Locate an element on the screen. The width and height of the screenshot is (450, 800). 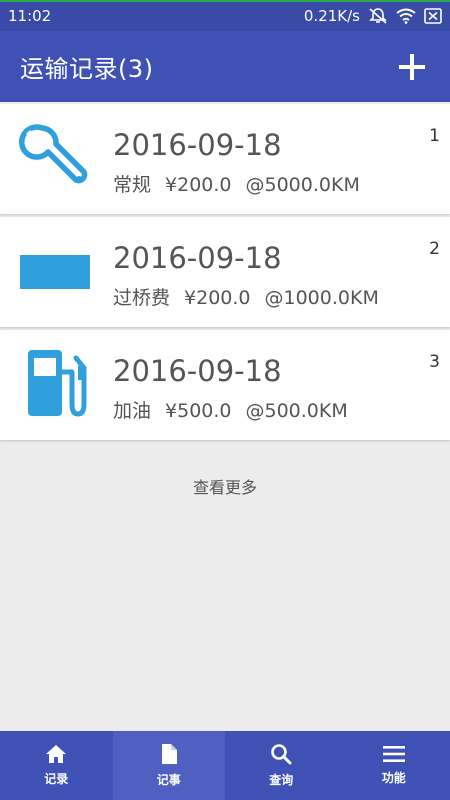
status-time: 11:02 is located at coordinates (30, 15).